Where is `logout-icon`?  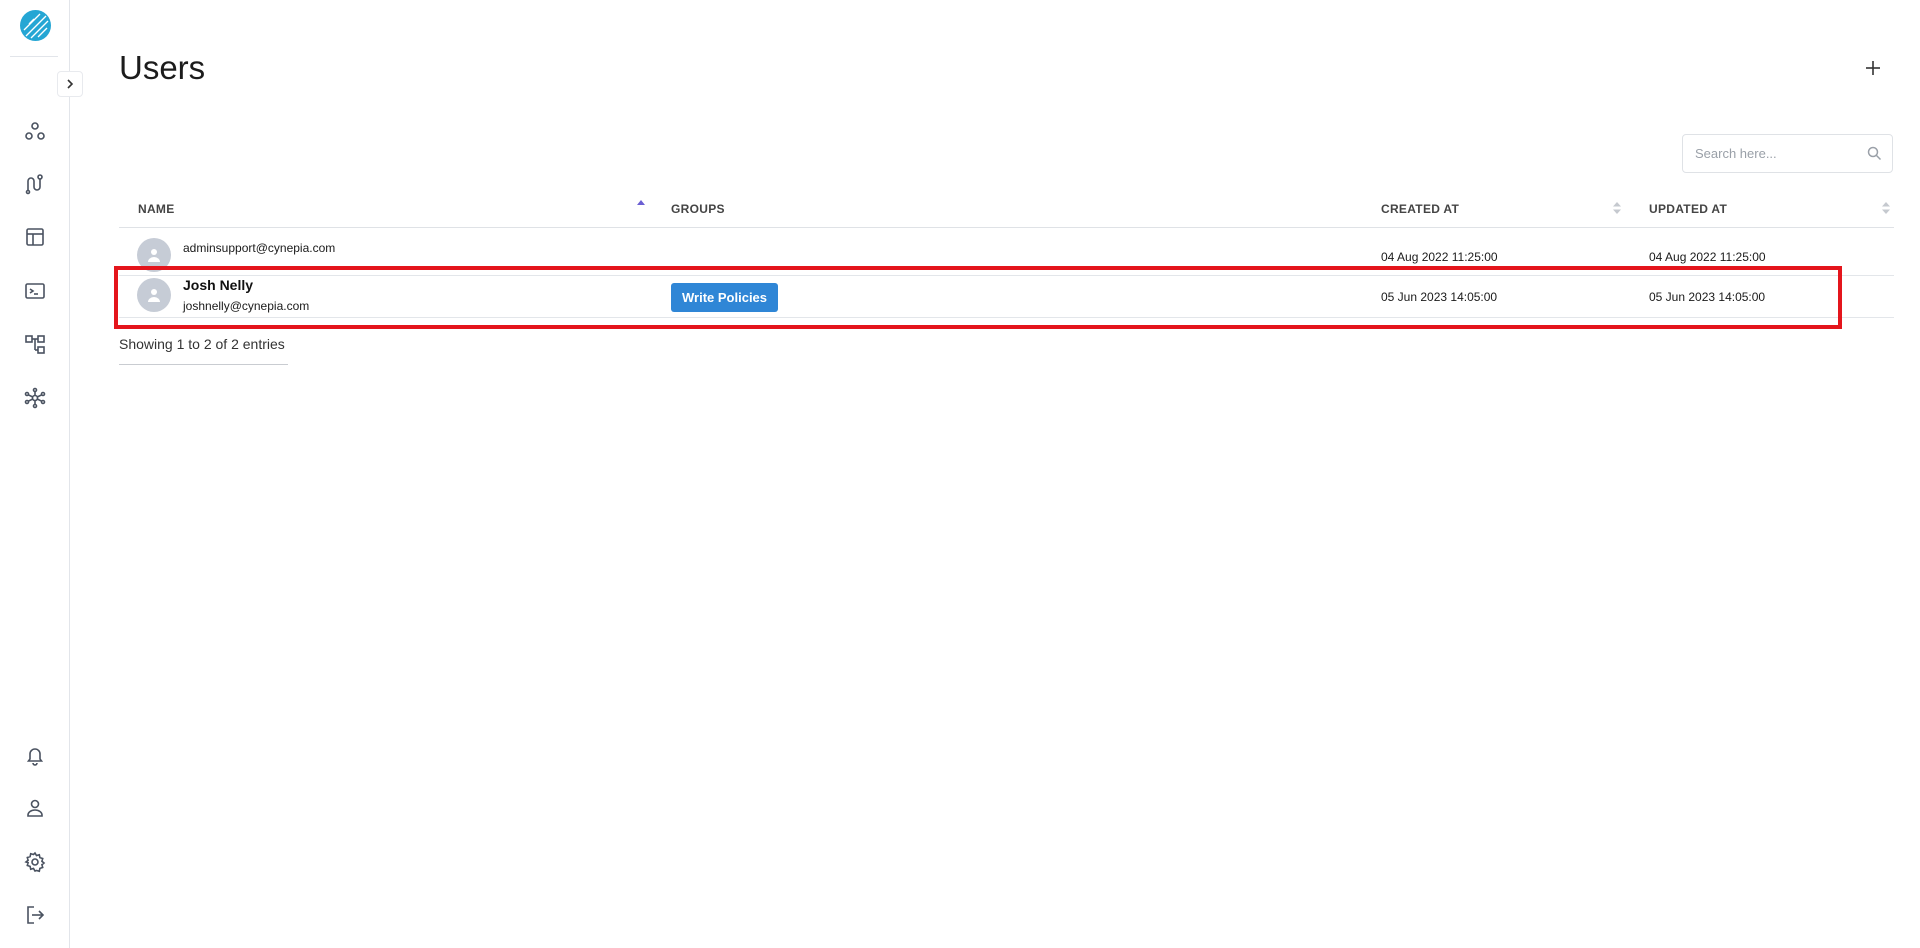 logout-icon is located at coordinates (35, 915).